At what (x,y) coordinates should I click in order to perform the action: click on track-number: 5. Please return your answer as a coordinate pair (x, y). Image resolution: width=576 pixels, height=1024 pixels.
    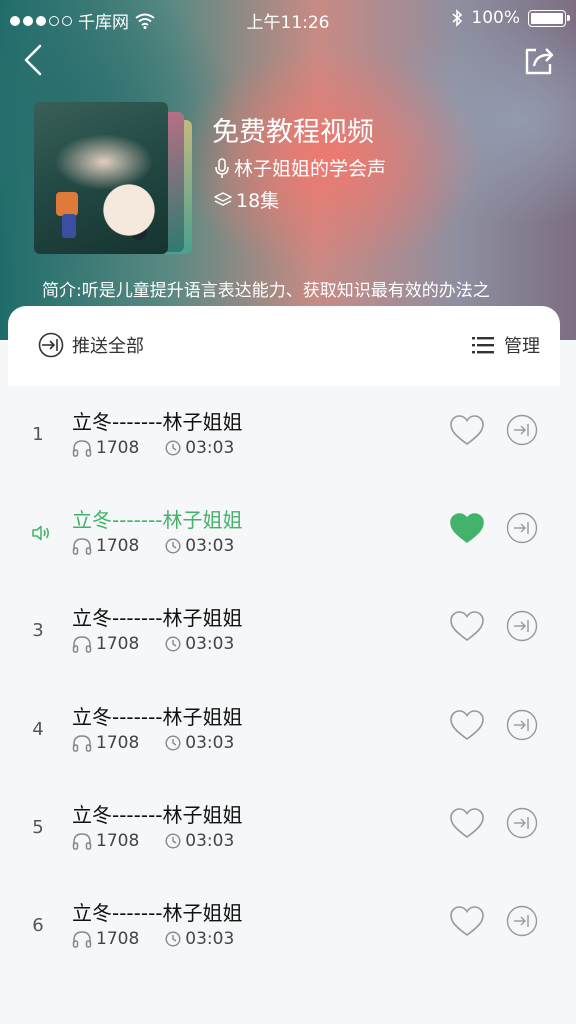
    Looking at the image, I should click on (38, 827).